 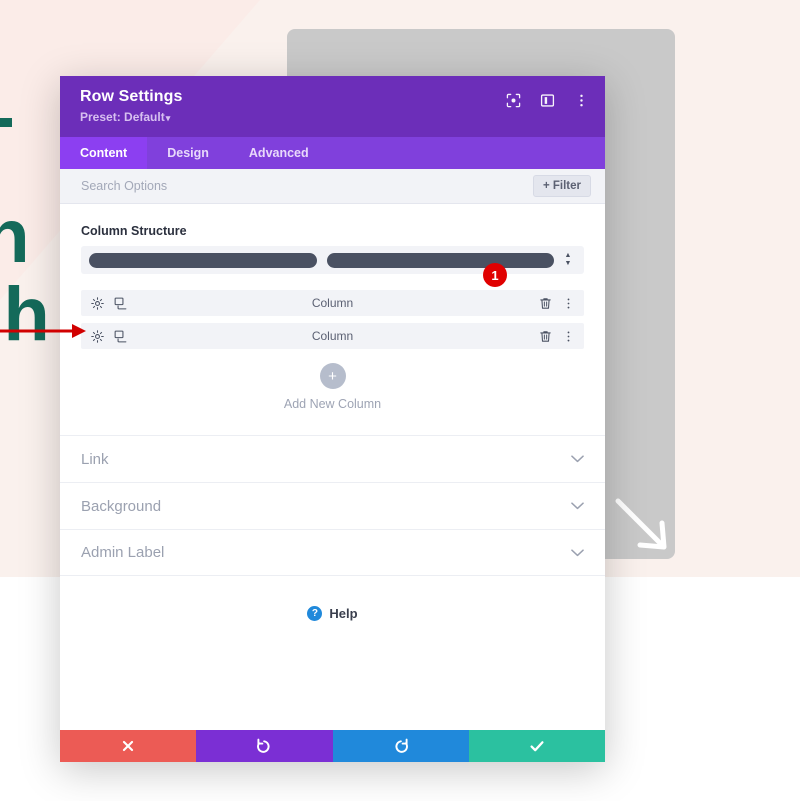 I want to click on layout-panel-icon, so click(x=547, y=100).